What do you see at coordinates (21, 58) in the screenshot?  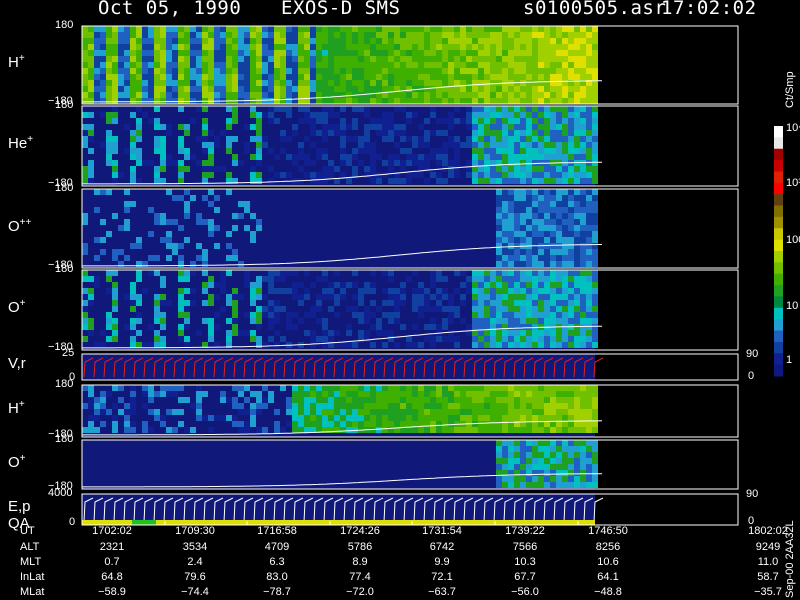 I see `panel-label-sup: +` at bounding box center [21, 58].